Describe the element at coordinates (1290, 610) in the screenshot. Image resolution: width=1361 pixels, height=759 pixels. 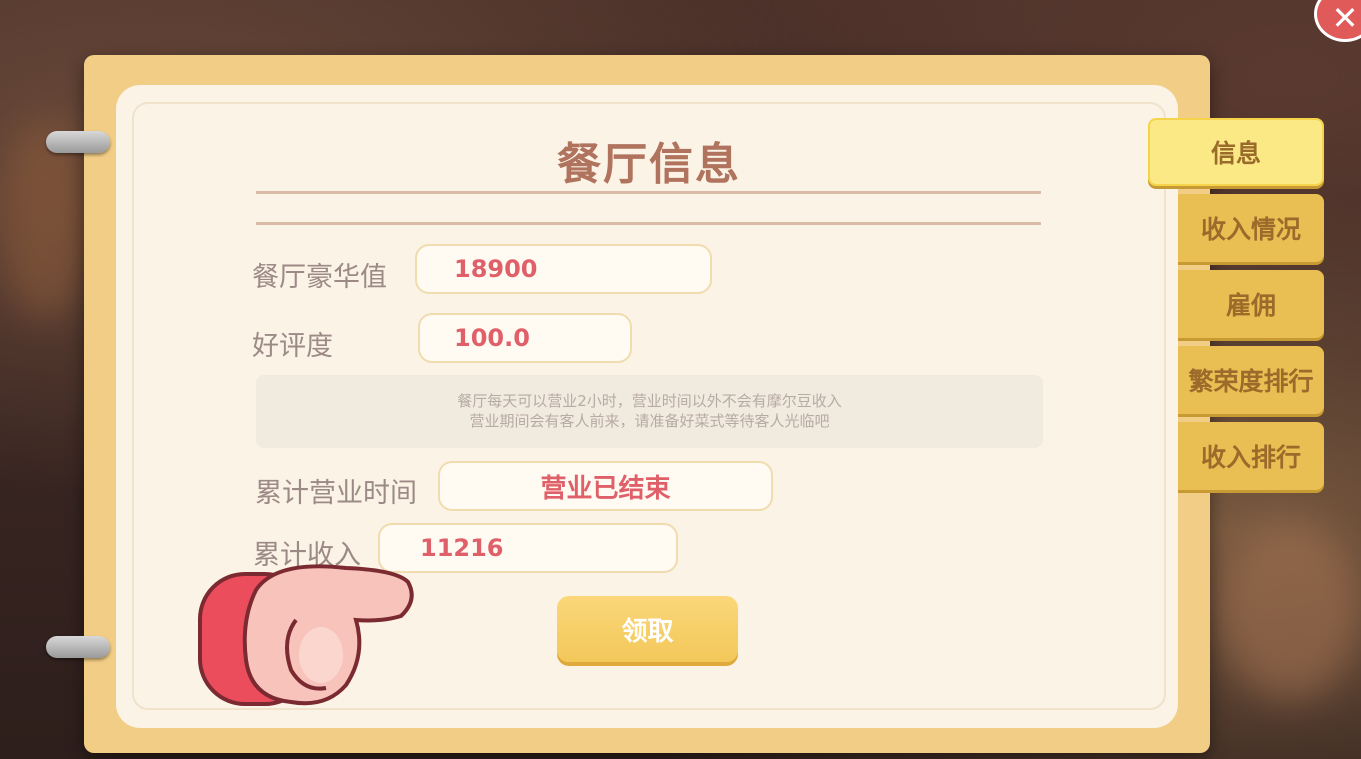
I see `background-blur` at that location.